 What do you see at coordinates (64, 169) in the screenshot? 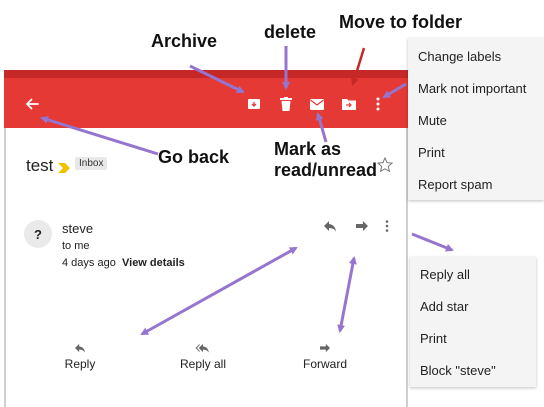
I see `important-marker-icon` at bounding box center [64, 169].